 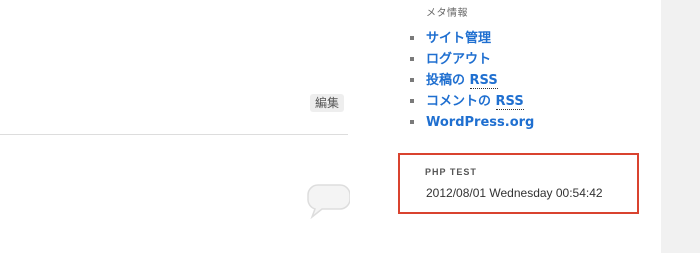 What do you see at coordinates (458, 59) in the screenshot?
I see `logout-link: ログアウト` at bounding box center [458, 59].